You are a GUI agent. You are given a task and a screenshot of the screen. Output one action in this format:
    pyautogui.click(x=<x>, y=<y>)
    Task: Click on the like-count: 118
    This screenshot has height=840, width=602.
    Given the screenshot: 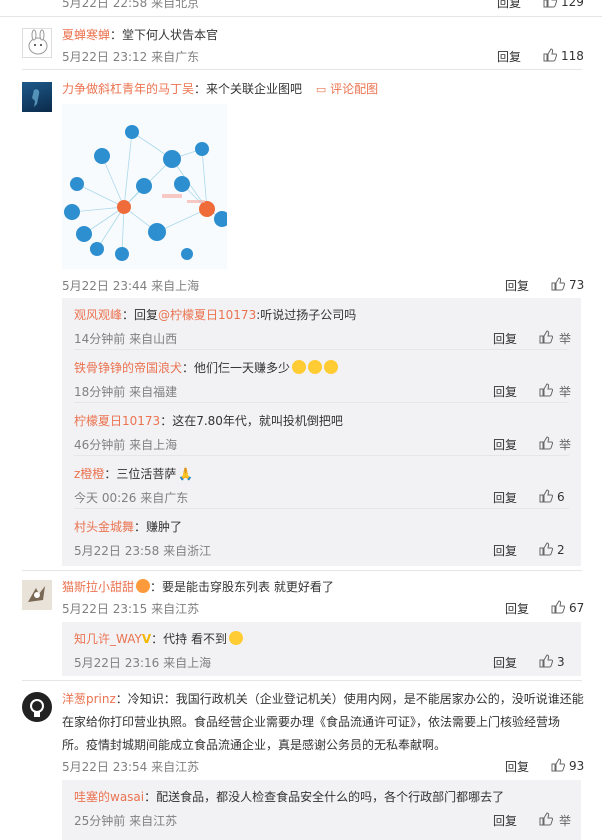 What is the action you would take?
    pyautogui.click(x=572, y=56)
    